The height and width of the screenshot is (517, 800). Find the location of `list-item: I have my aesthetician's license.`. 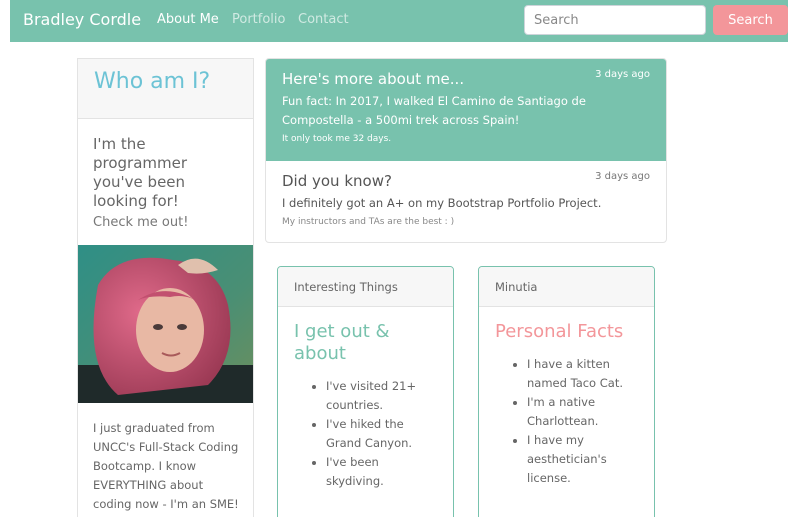

list-item: I have my aesthetician's license. is located at coordinates (582, 459).